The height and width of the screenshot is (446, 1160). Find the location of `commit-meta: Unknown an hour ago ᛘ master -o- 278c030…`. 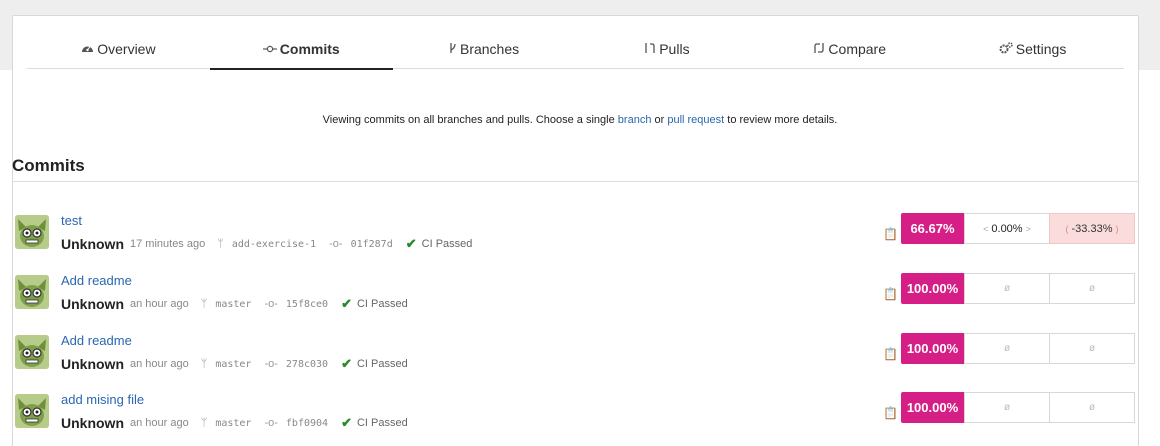

commit-meta: Unknown an hour ago ᛘ master -o- 278c030… is located at coordinates (234, 364).